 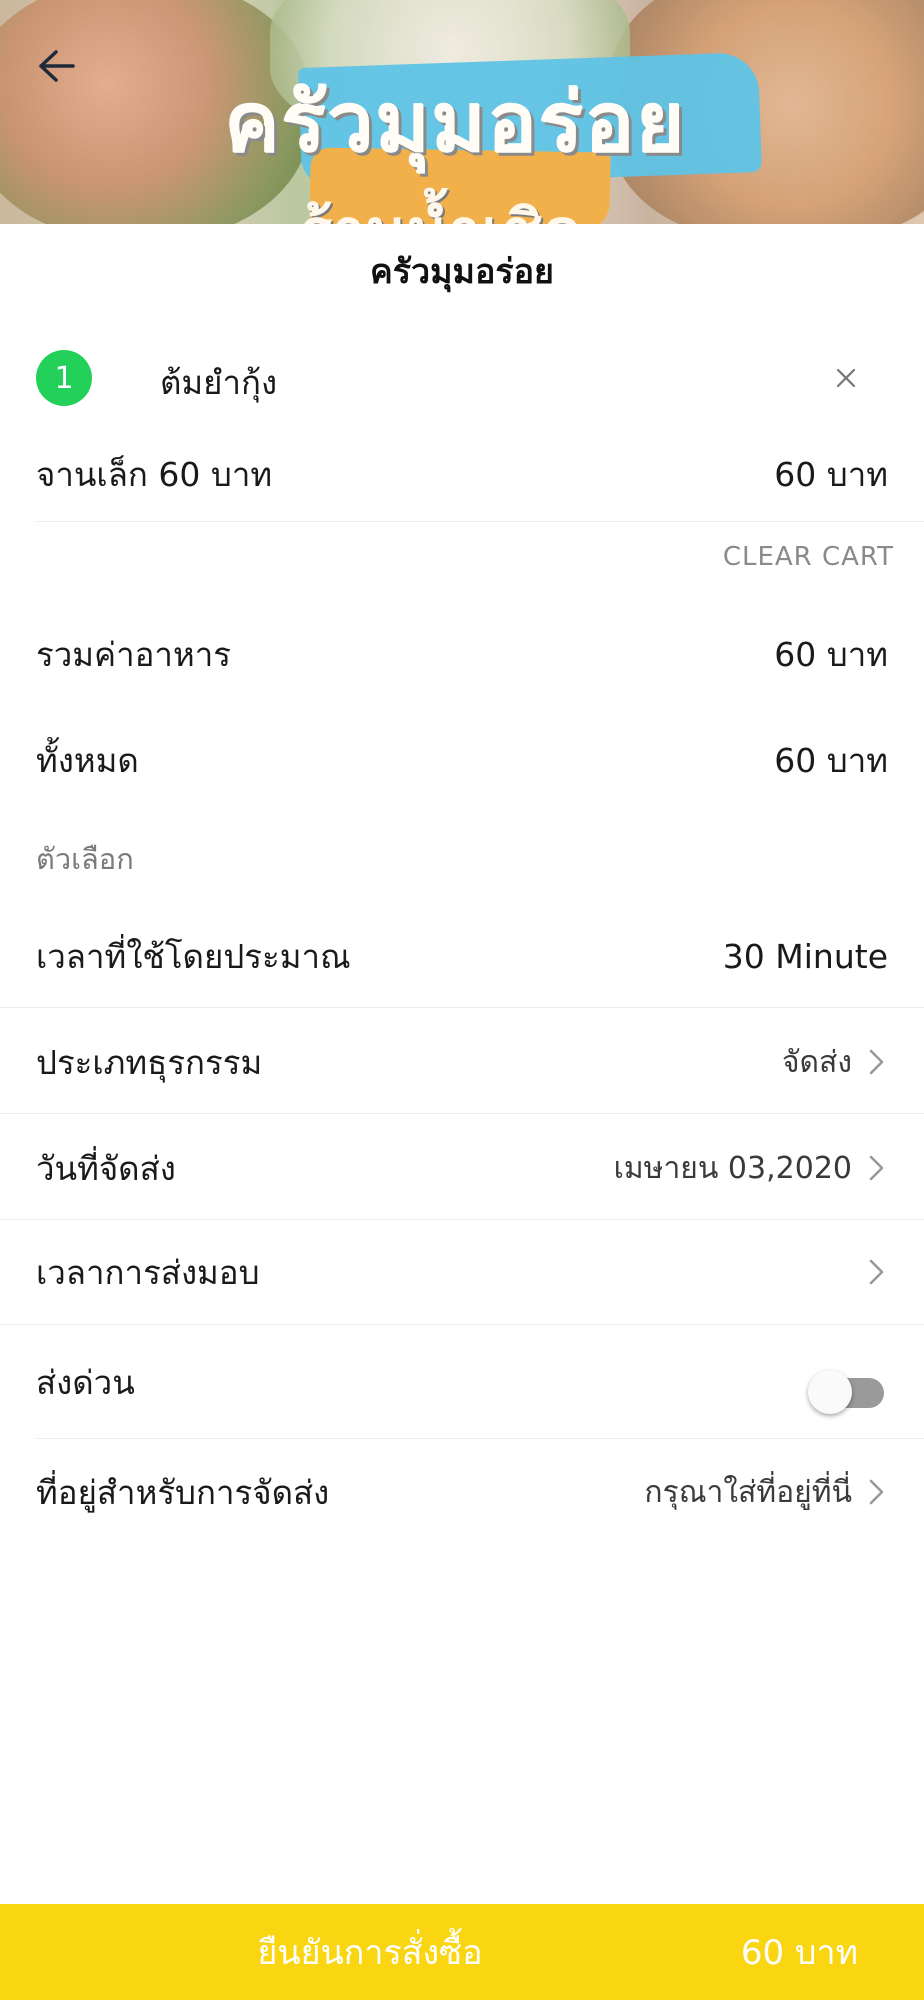 I want to click on estimated-time-value: 30 Minute, so click(x=805, y=956).